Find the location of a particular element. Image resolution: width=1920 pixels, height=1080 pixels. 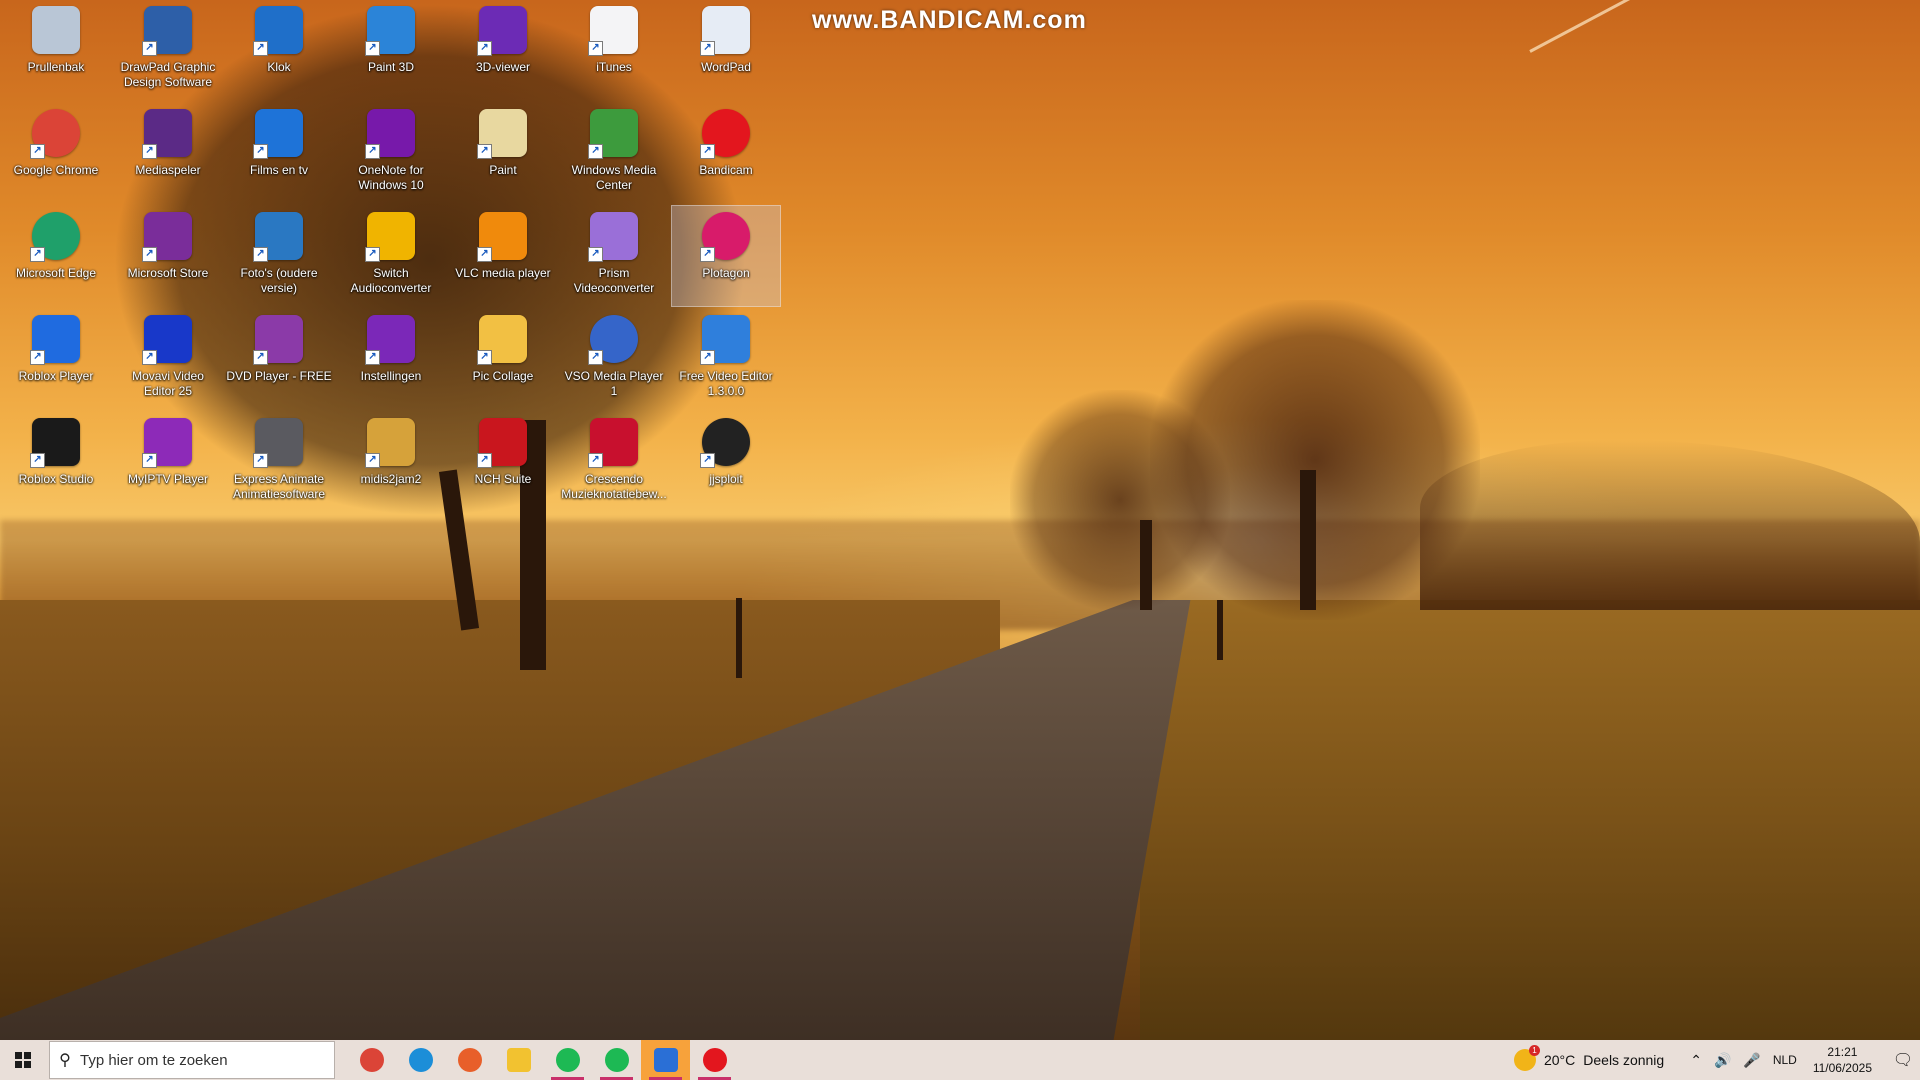

desktop-icon: ↗ Pic Collage is located at coordinates (503, 359).